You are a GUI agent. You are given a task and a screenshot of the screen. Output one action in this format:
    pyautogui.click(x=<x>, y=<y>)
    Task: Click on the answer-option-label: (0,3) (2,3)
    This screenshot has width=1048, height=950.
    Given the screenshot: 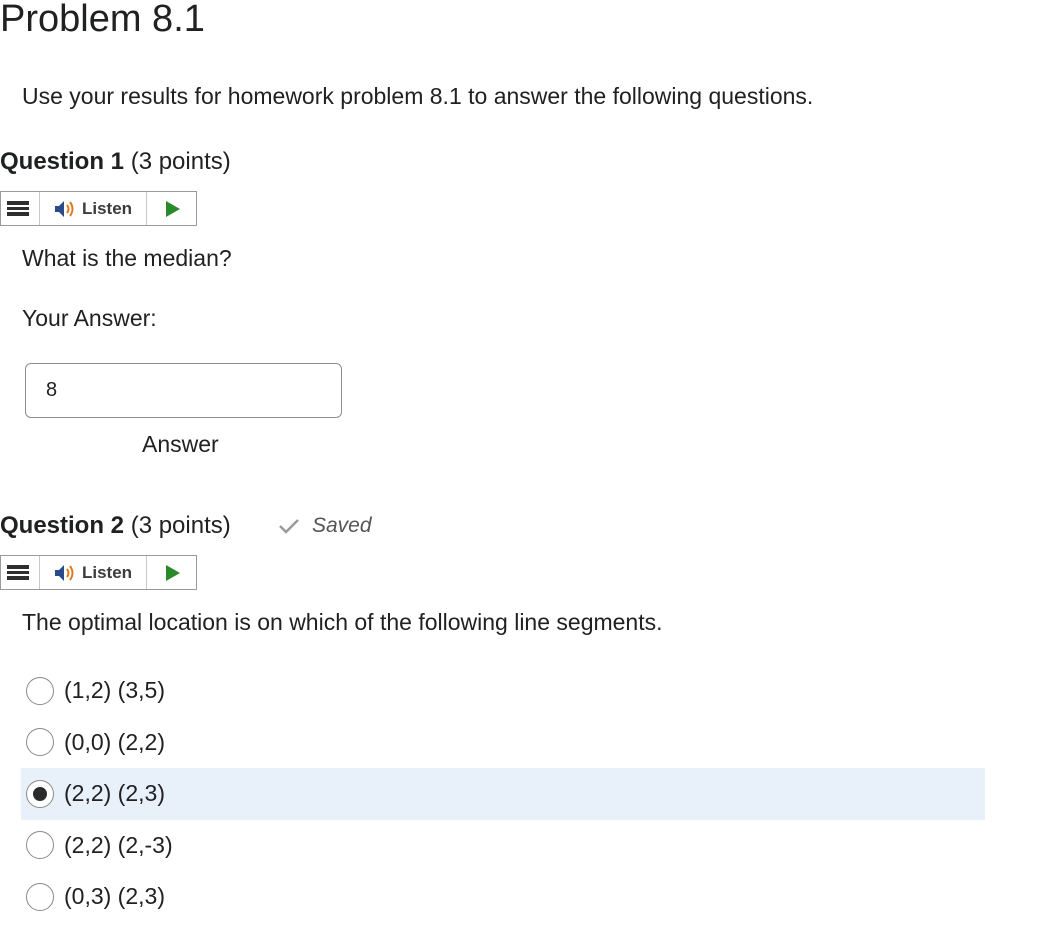 What is the action you would take?
    pyautogui.click(x=114, y=896)
    